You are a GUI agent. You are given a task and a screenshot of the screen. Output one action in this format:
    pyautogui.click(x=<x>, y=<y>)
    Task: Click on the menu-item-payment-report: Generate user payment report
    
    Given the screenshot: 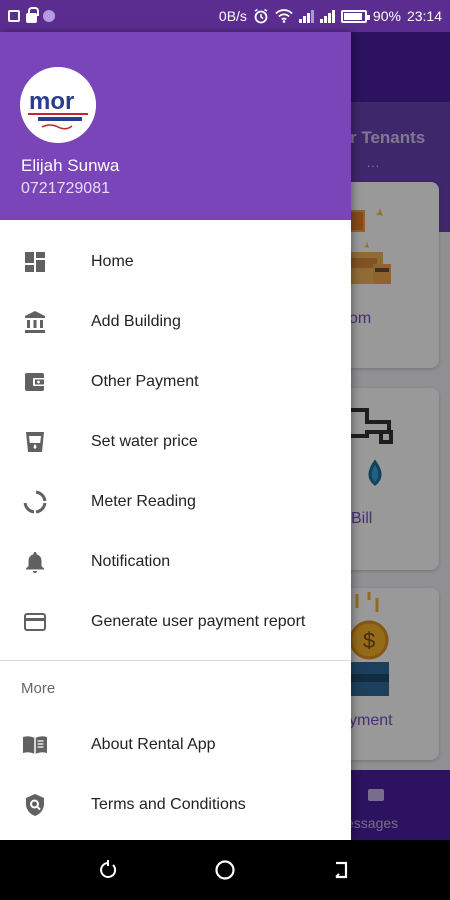 What is the action you would take?
    pyautogui.click(x=175, y=622)
    